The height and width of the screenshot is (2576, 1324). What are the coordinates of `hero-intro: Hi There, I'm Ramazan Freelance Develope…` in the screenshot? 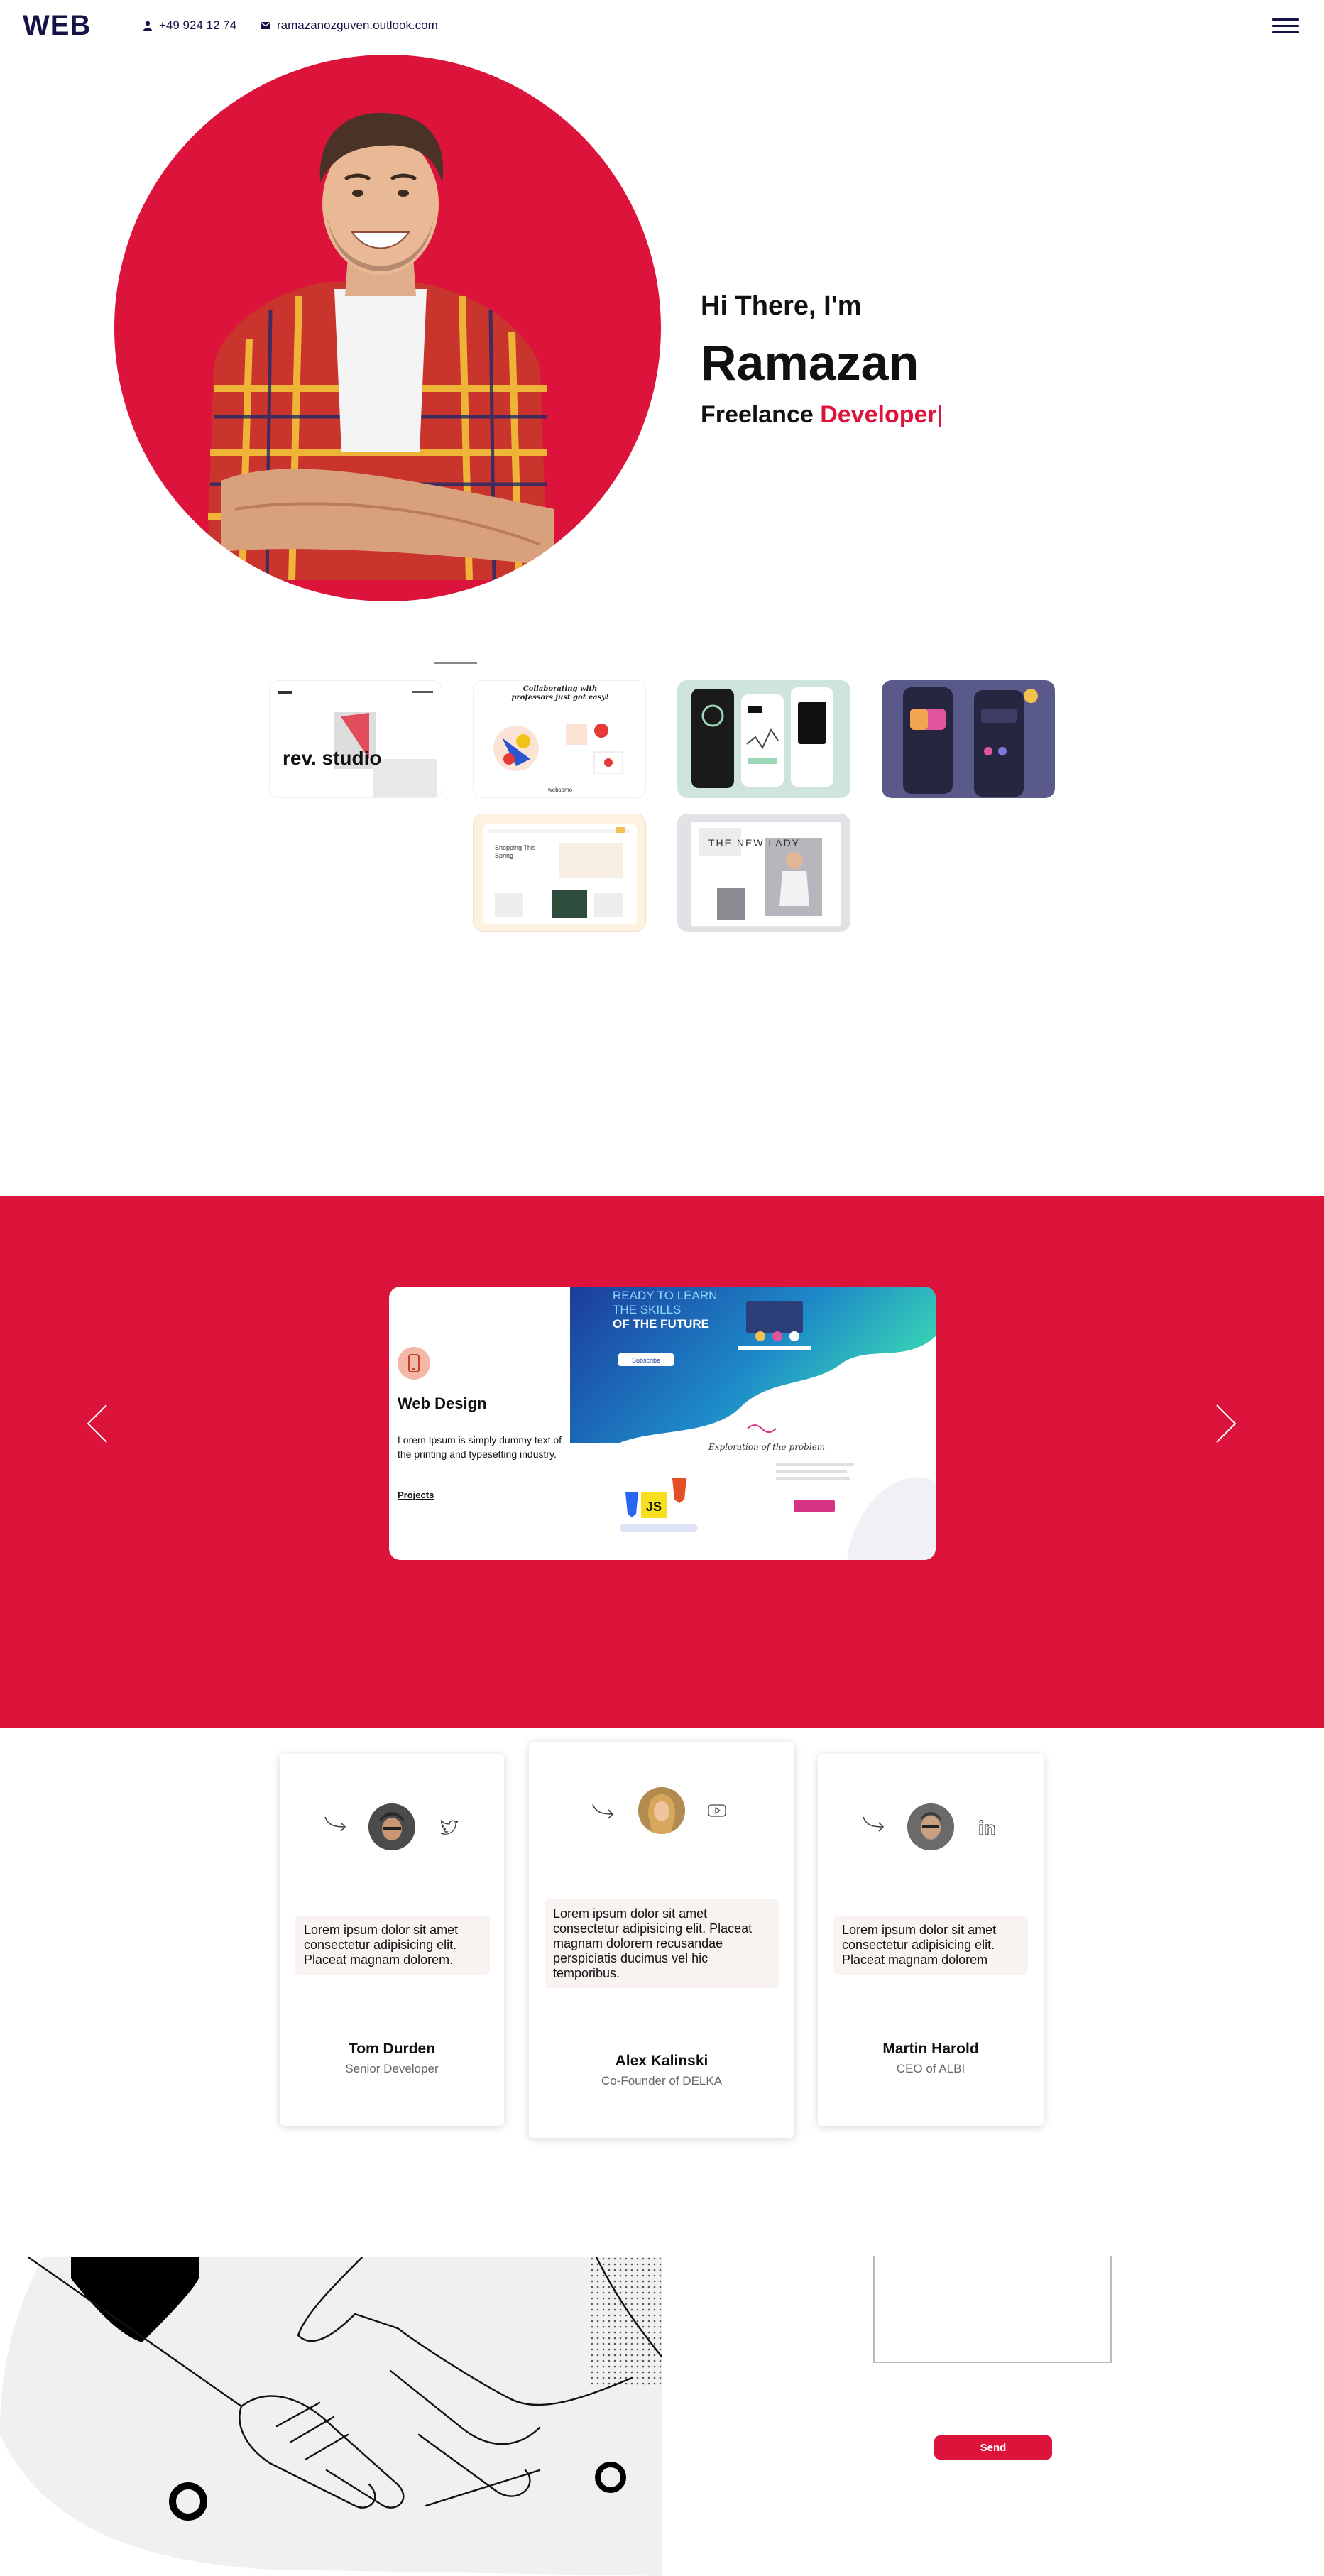 It's located at (822, 360).